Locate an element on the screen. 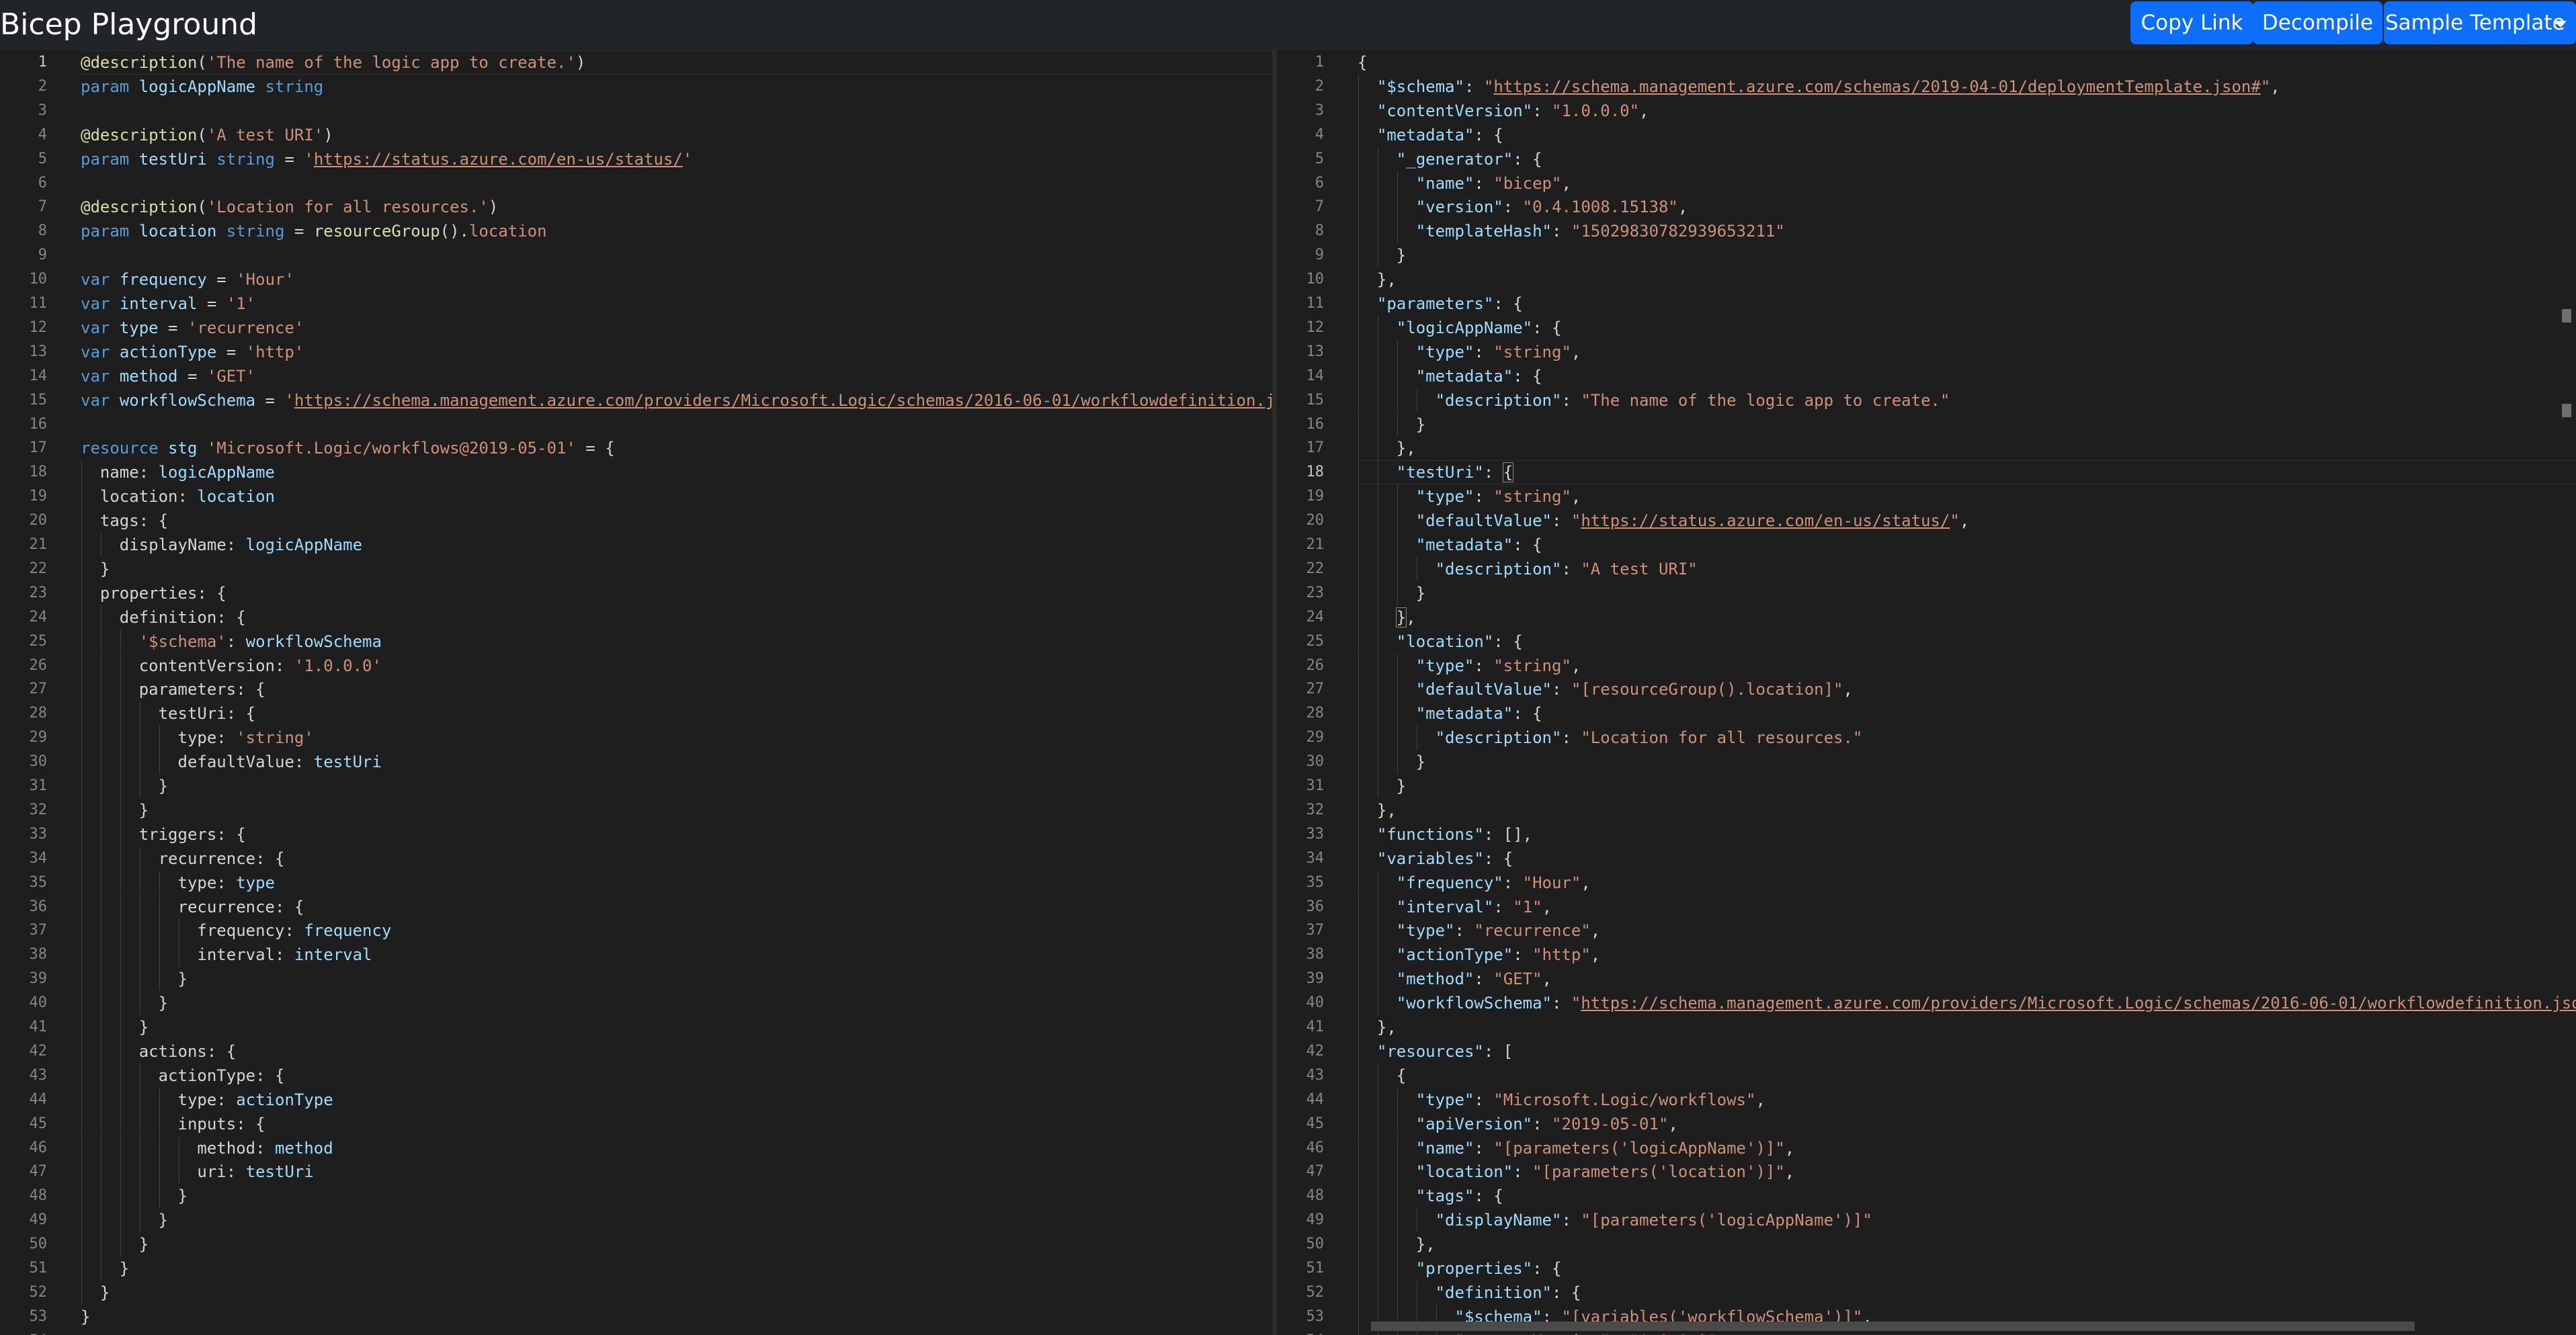 This screenshot has width=2576, height=1335. code-line: triggers: { is located at coordinates (163, 834).